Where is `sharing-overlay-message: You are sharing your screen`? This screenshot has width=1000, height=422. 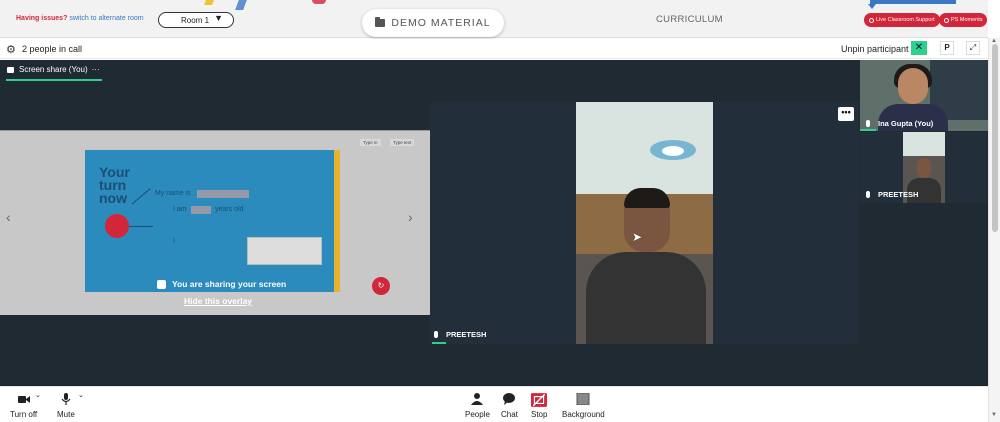 sharing-overlay-message: You are sharing your screen is located at coordinates (221, 284).